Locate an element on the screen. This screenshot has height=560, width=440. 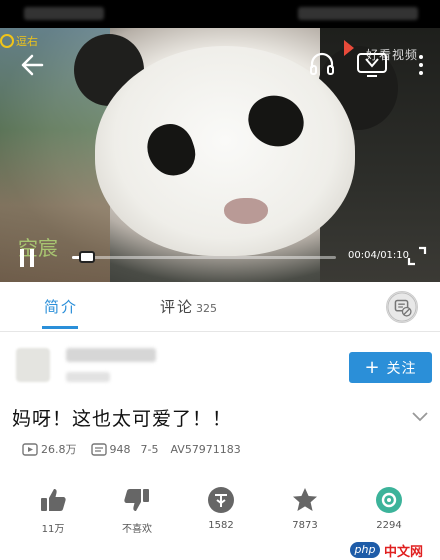
action-bar: 11万 不喜欢 1582 7873 2294 is located at coordinates (220, 512).